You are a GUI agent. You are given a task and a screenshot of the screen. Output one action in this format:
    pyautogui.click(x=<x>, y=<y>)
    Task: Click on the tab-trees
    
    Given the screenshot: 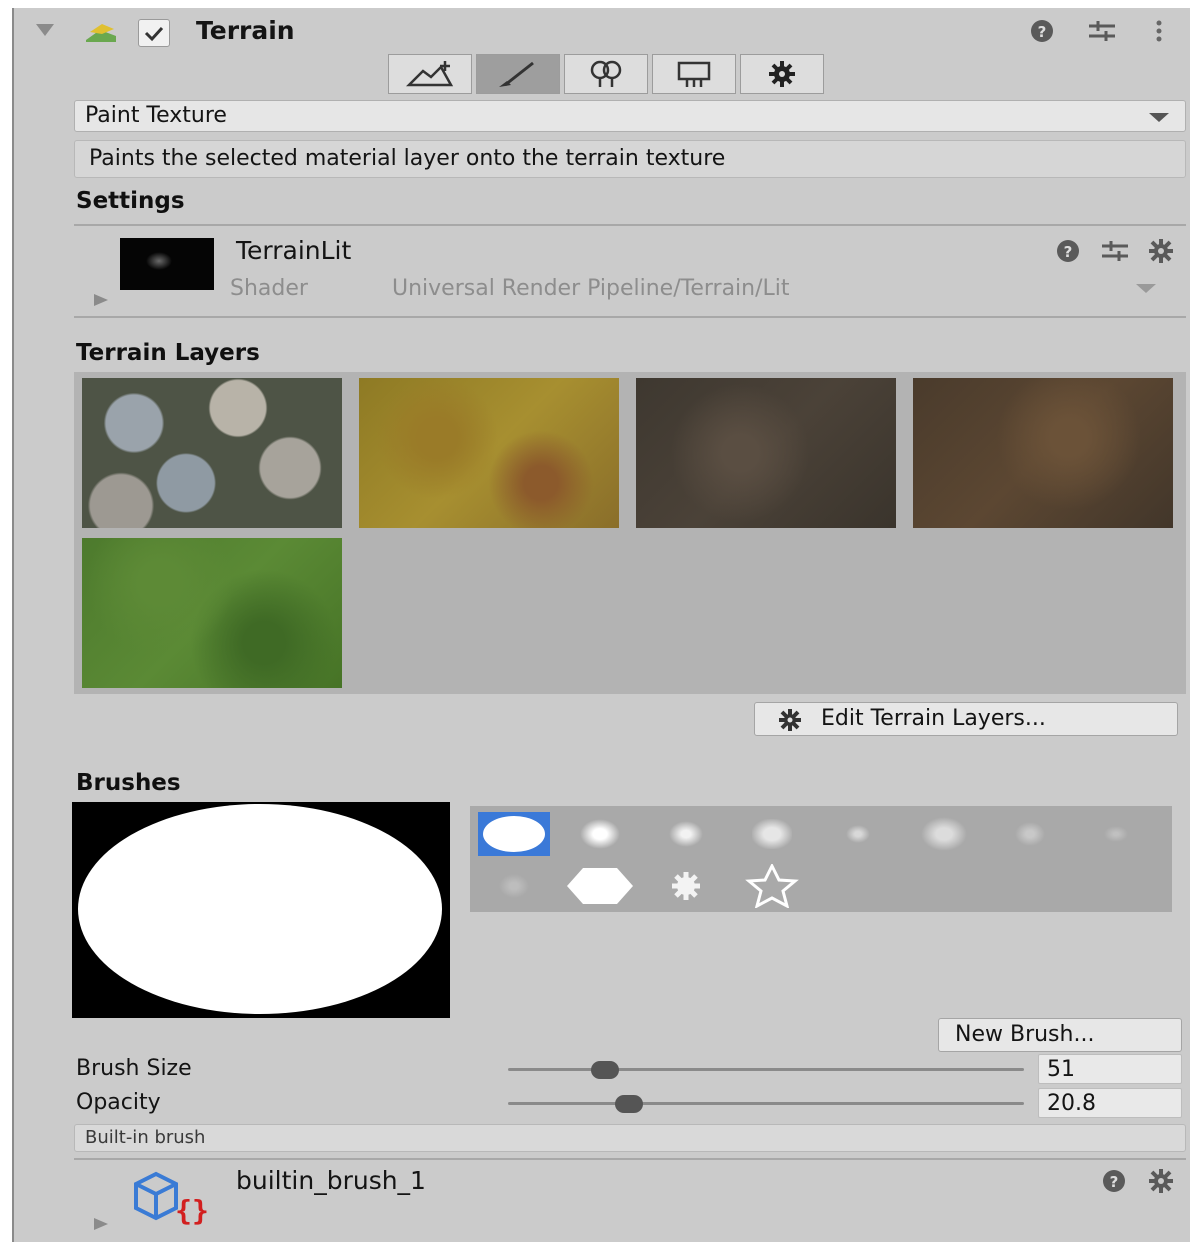 What is the action you would take?
    pyautogui.click(x=606, y=74)
    